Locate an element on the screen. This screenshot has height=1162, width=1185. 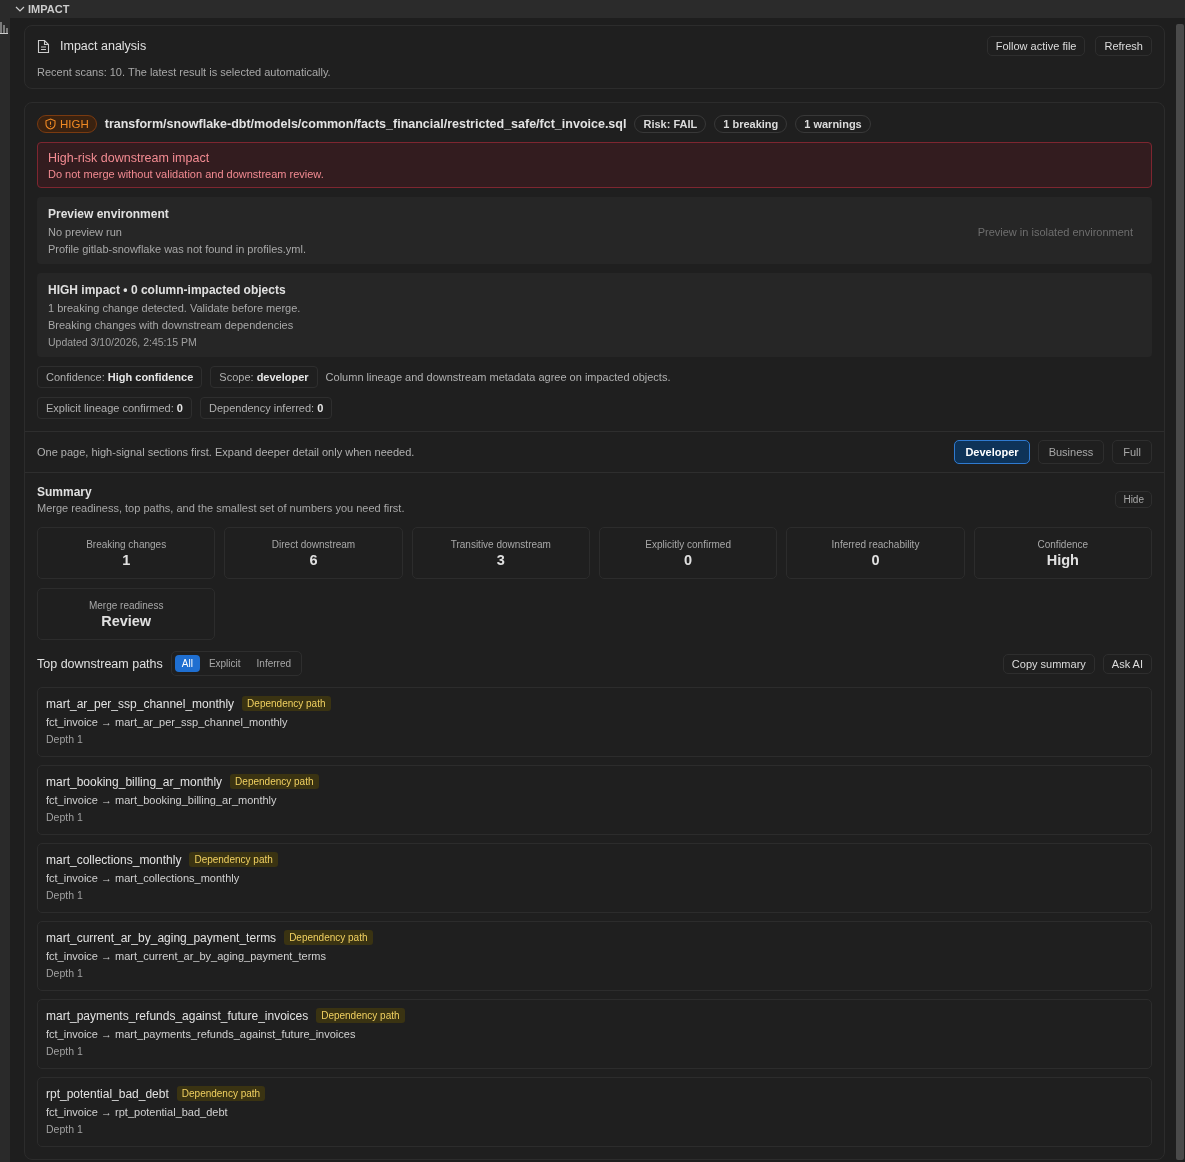
model-name: mart_current_ar_by_aging_payment_terms is located at coordinates (161, 937).